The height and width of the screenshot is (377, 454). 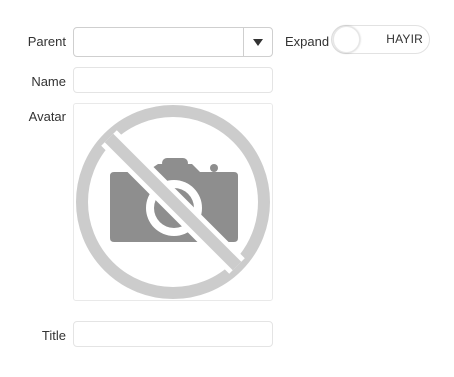 What do you see at coordinates (307, 41) in the screenshot?
I see `expand-label: Expand` at bounding box center [307, 41].